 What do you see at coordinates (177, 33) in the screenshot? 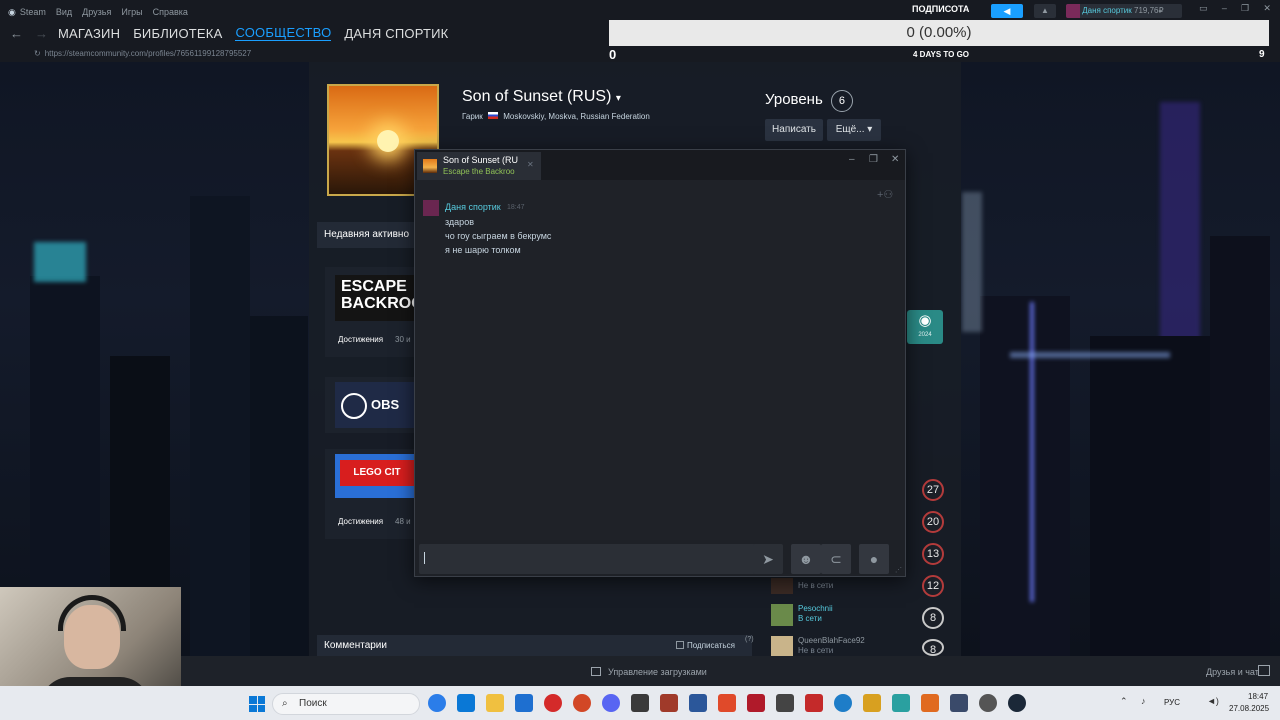
I see `nav-library: БИБЛИОТЕКА` at bounding box center [177, 33].